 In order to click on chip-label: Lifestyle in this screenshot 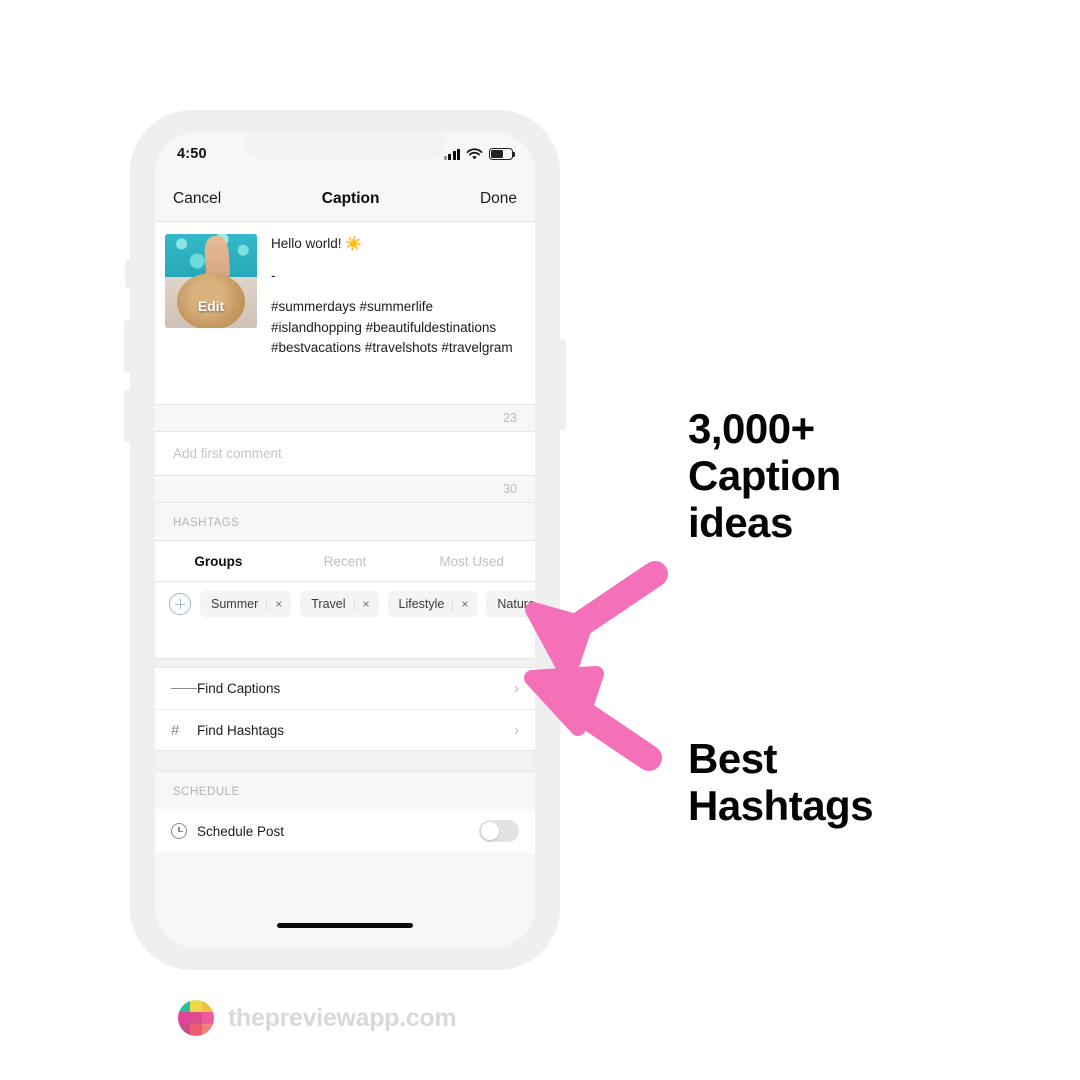, I will do `click(421, 604)`.